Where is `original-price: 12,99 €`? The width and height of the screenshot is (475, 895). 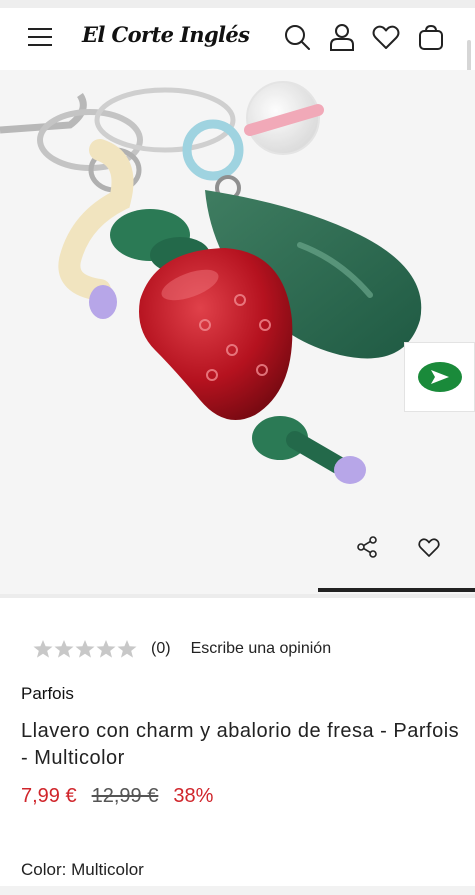
original-price: 12,99 € is located at coordinates (125, 796).